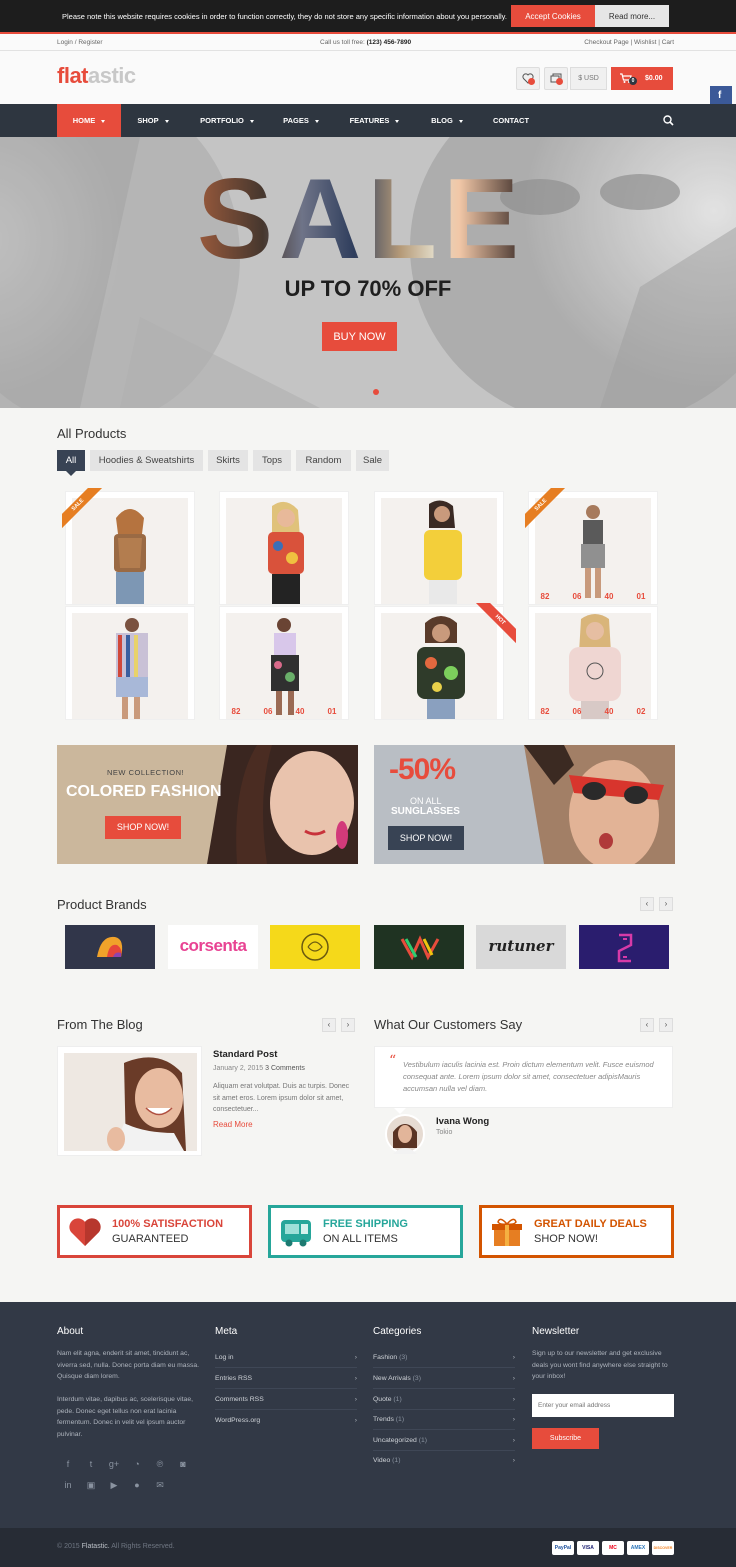  I want to click on feature-line2: GUARANTEED, so click(150, 1239).